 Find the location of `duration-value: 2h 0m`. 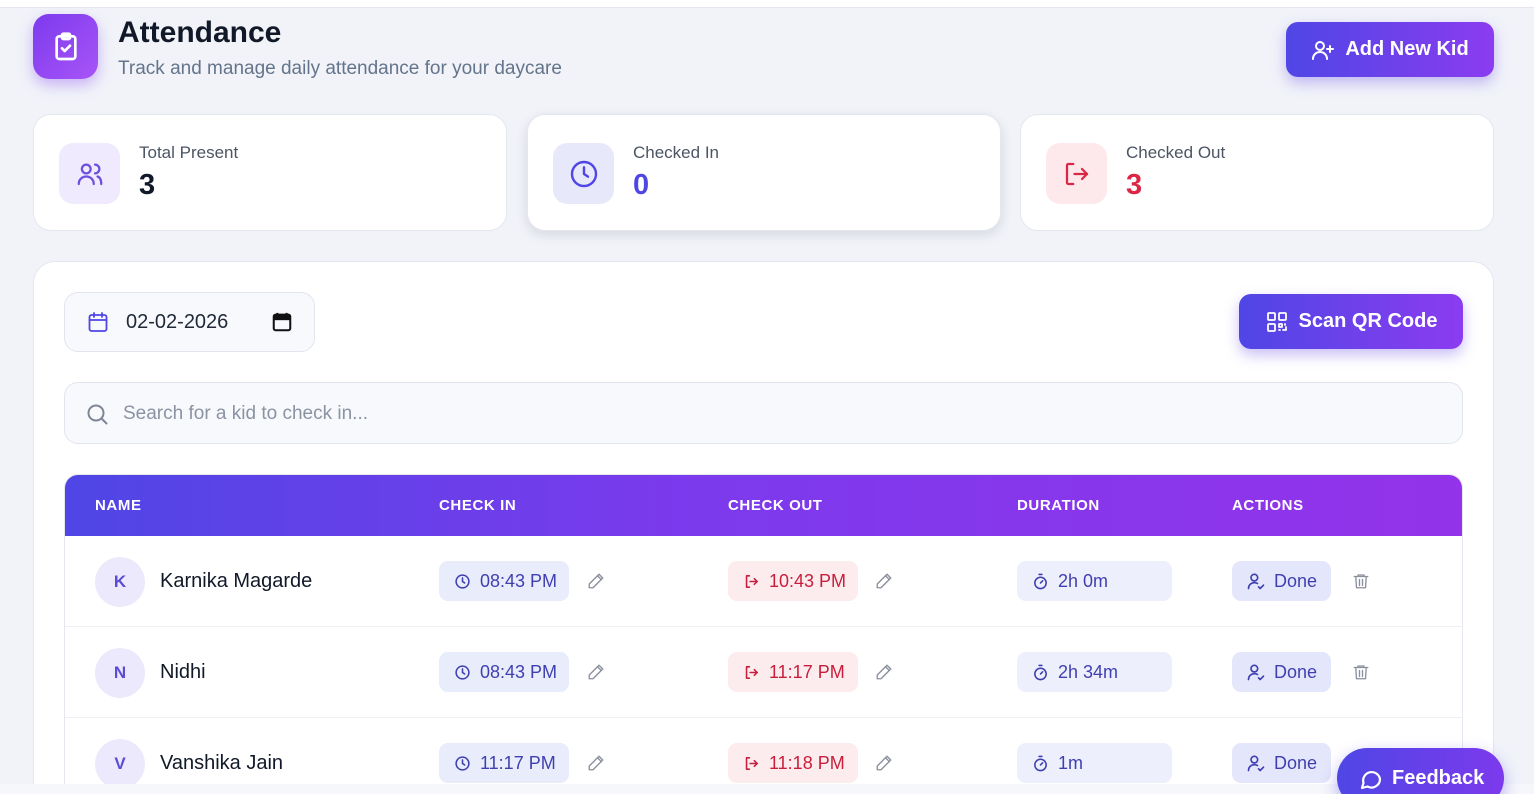

duration-value: 2h 0m is located at coordinates (1083, 580).